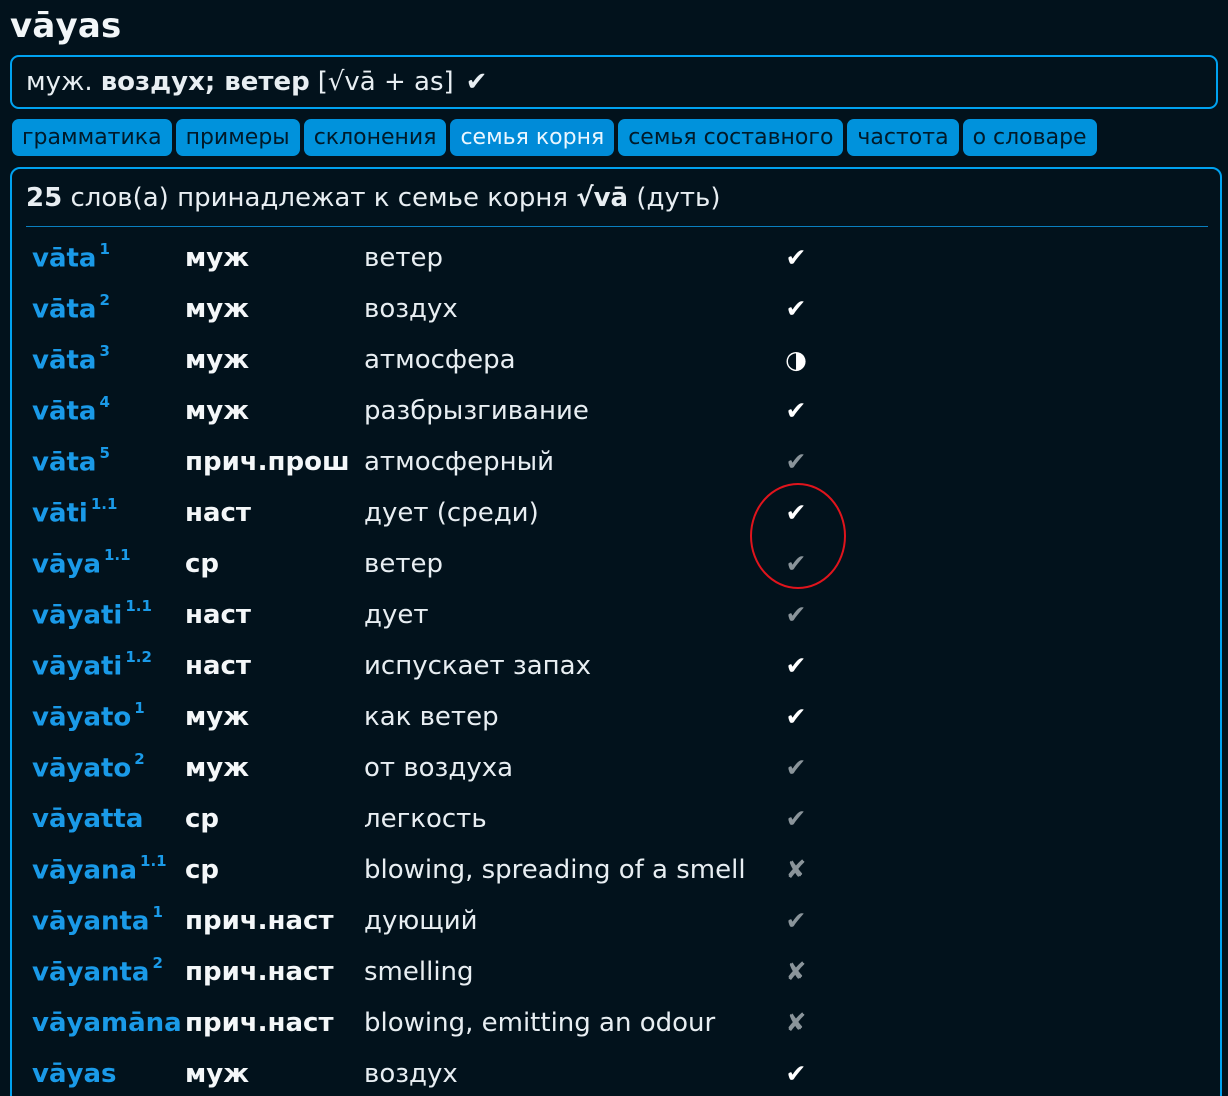 The image size is (1228, 1096). I want to click on row-word-text: vāyana, so click(85, 870).